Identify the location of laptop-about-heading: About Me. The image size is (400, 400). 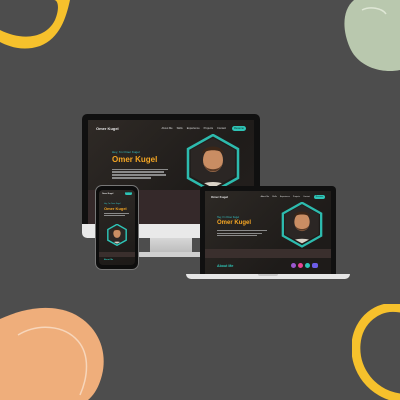
(225, 266).